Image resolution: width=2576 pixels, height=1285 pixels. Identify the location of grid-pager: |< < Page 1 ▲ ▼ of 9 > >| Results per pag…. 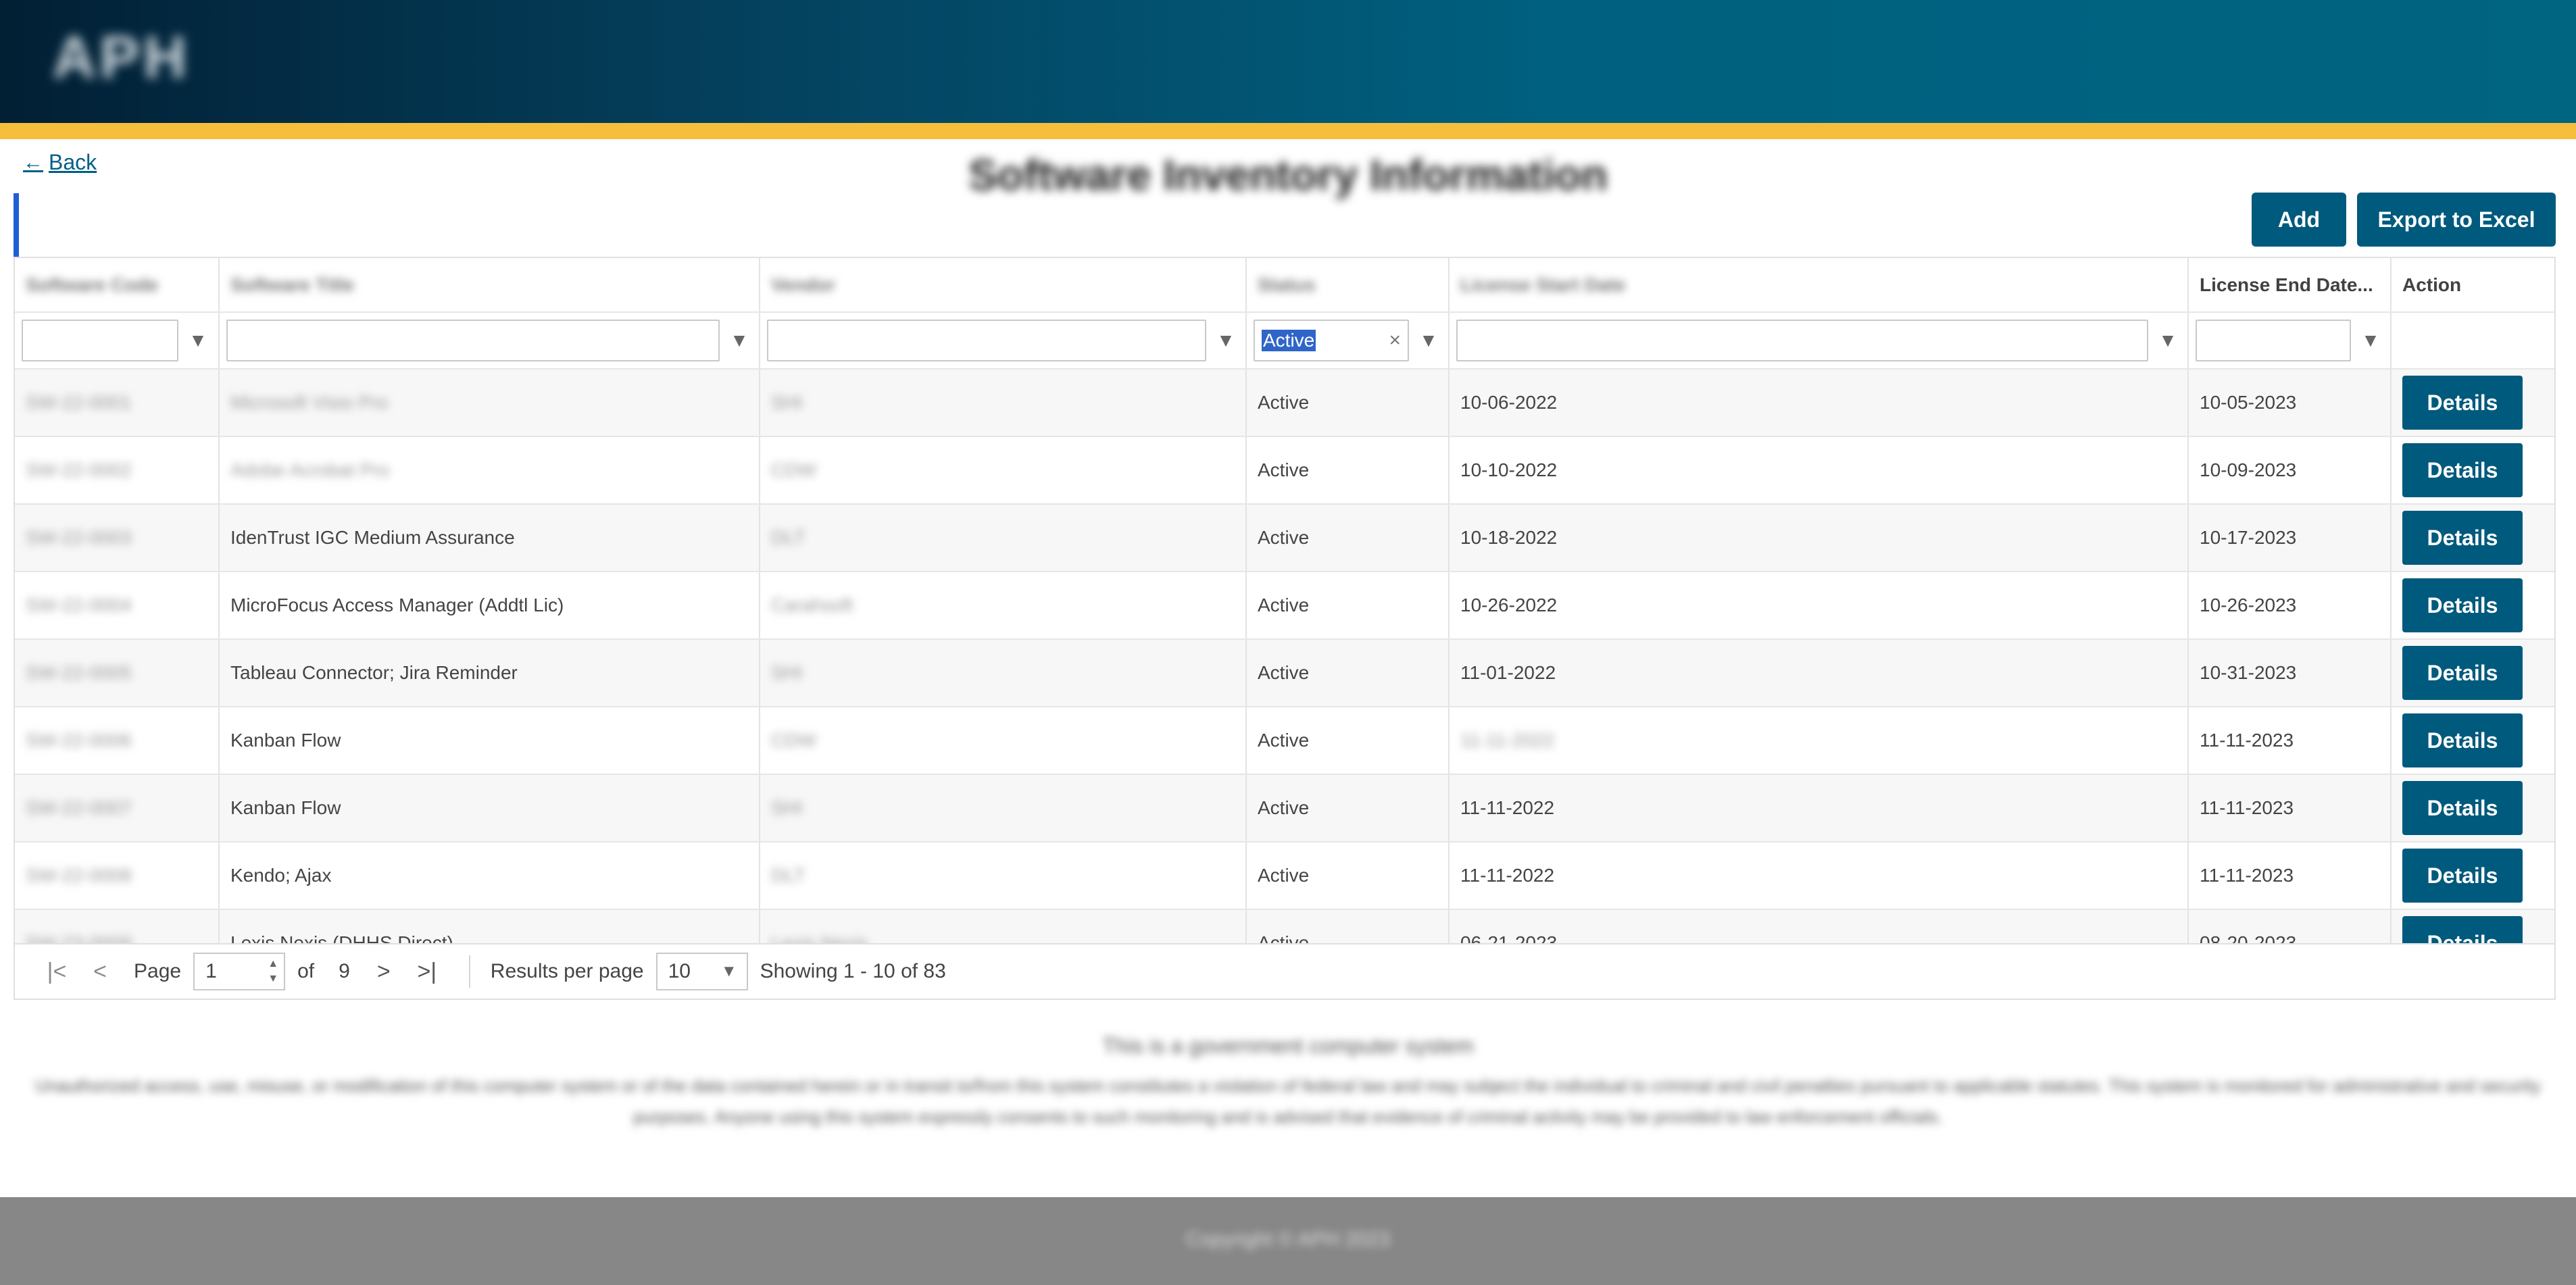
(1285, 972).